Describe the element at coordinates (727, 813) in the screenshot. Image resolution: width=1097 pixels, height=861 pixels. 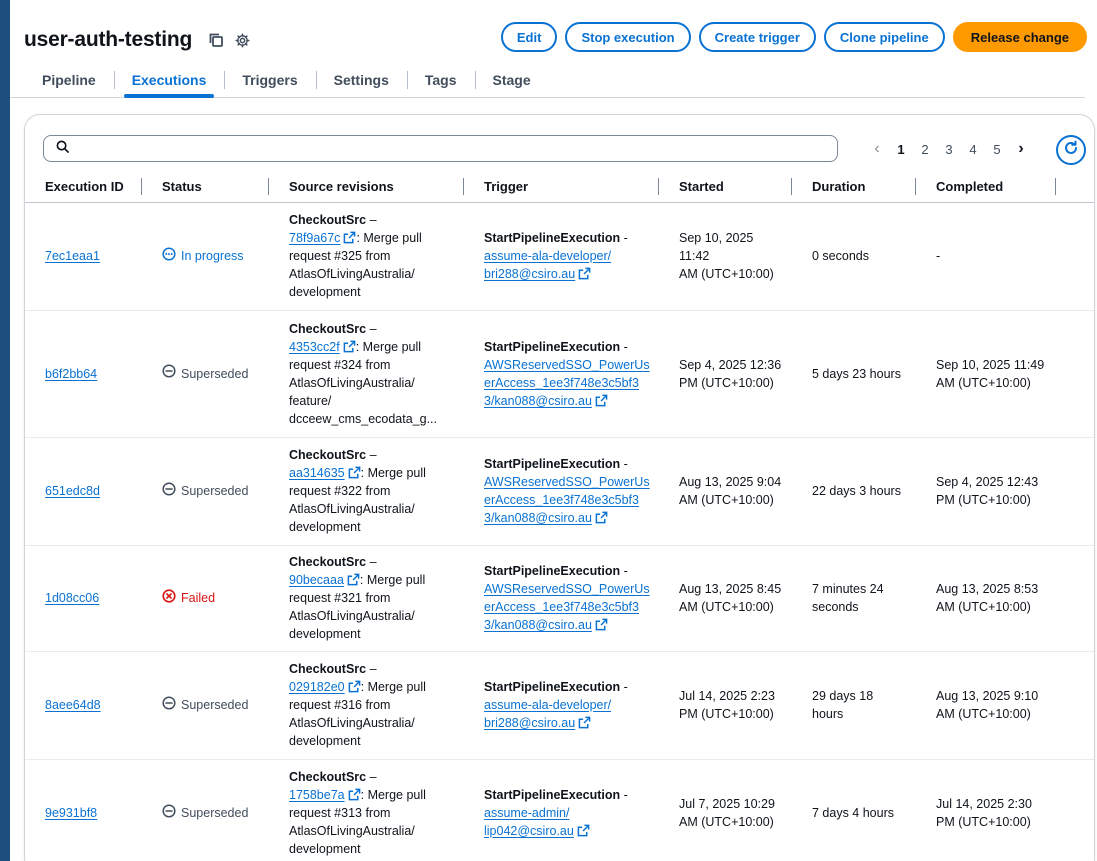
I see `started-value: Jul 7, 2025 10:29 AM (UTC+10:00)` at that location.